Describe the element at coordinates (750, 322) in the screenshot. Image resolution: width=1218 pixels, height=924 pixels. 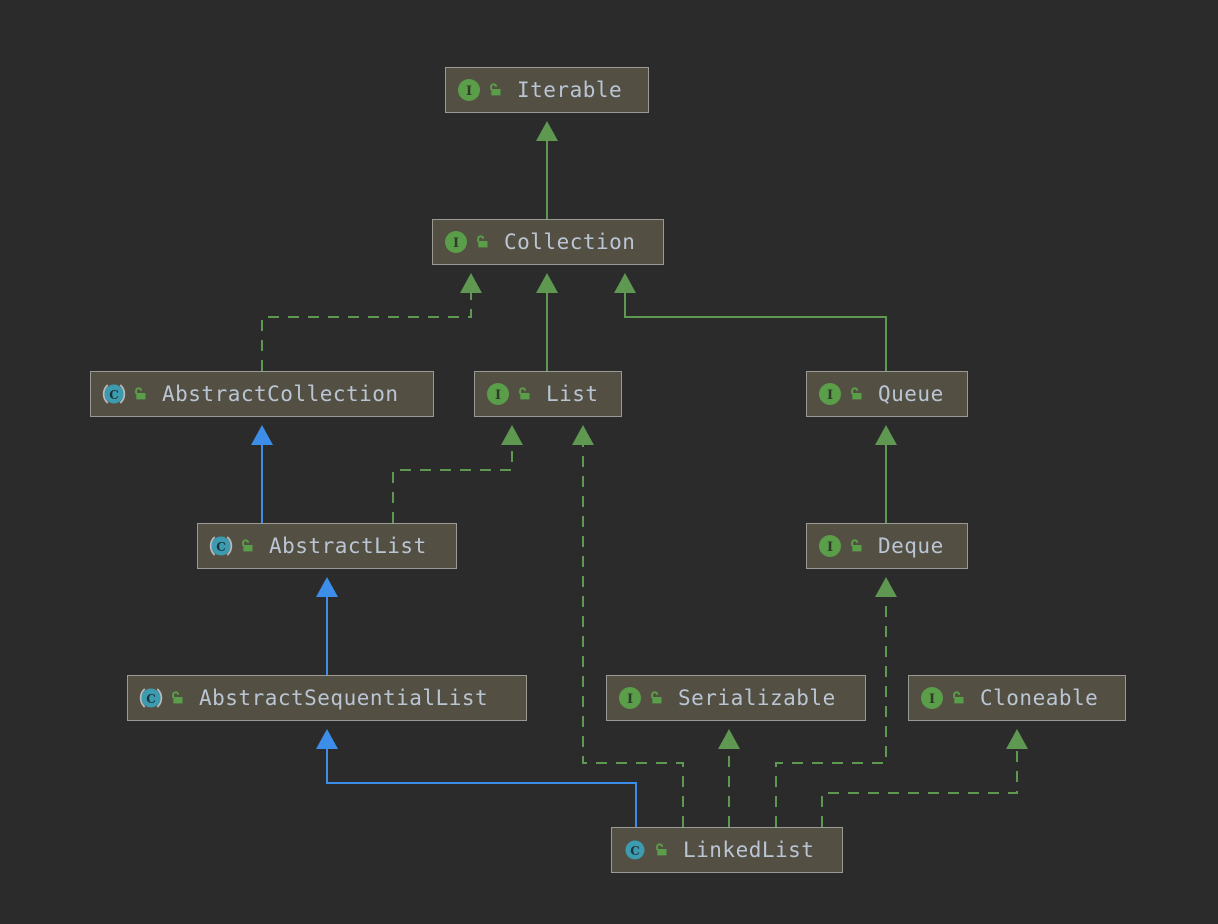
I see `uml-edge-queue-to-collection` at that location.